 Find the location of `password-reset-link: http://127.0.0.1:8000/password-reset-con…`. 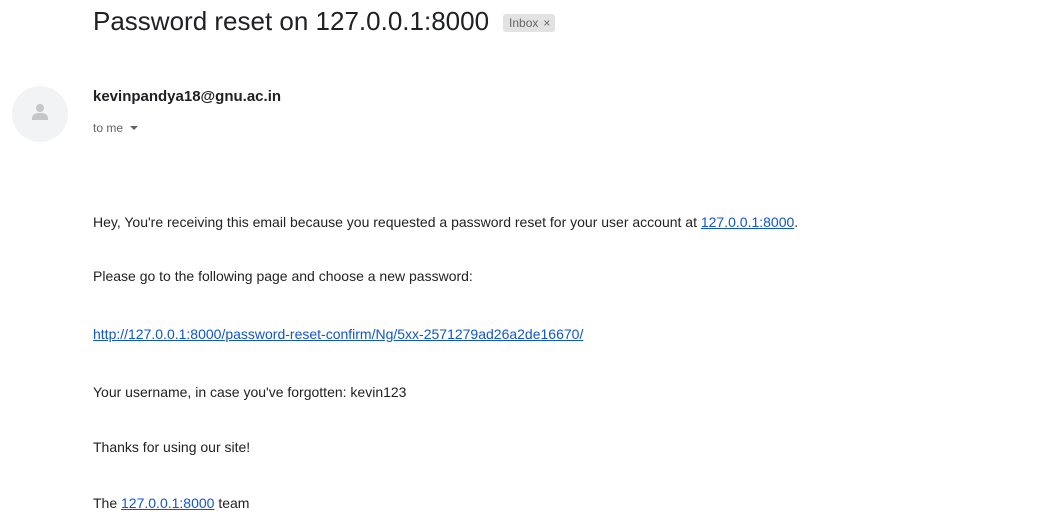

password-reset-link: http://127.0.0.1:8000/password-reset-con… is located at coordinates (338, 334).